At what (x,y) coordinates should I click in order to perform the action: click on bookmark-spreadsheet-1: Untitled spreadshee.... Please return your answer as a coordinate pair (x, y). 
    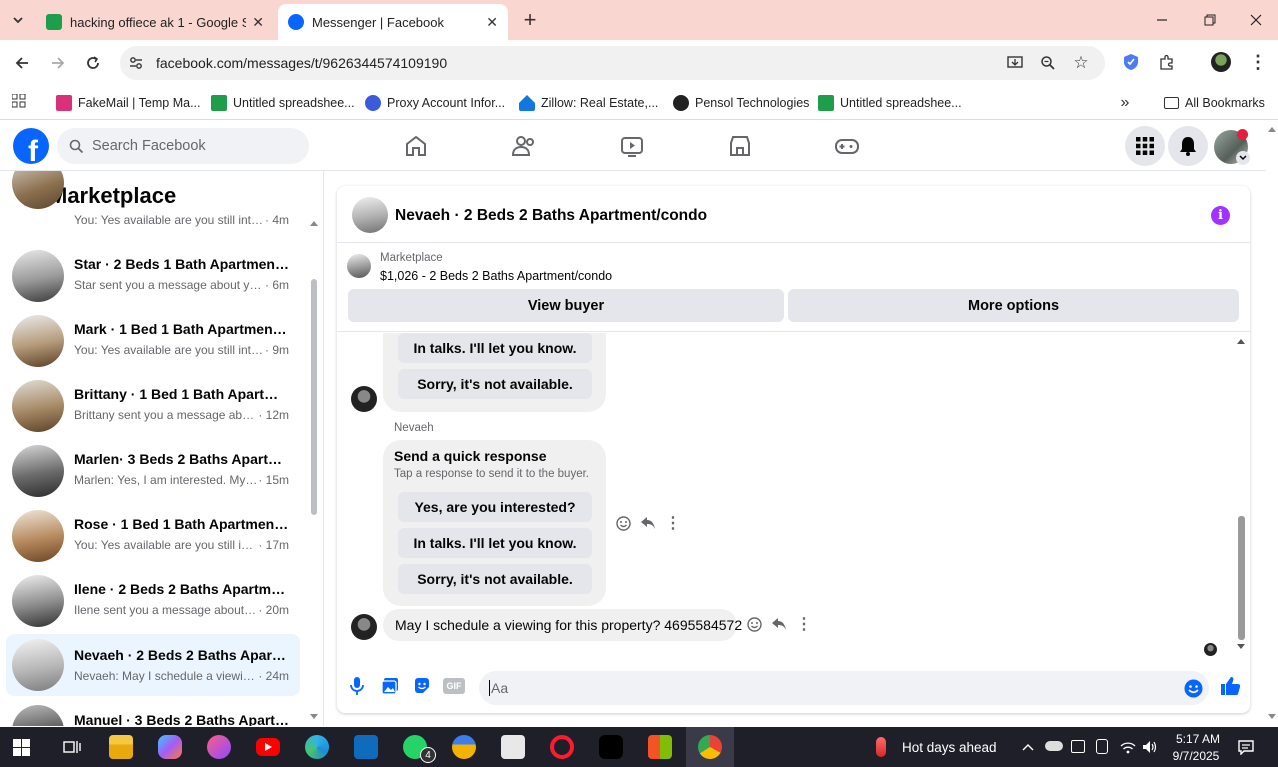
    Looking at the image, I should click on (283, 103).